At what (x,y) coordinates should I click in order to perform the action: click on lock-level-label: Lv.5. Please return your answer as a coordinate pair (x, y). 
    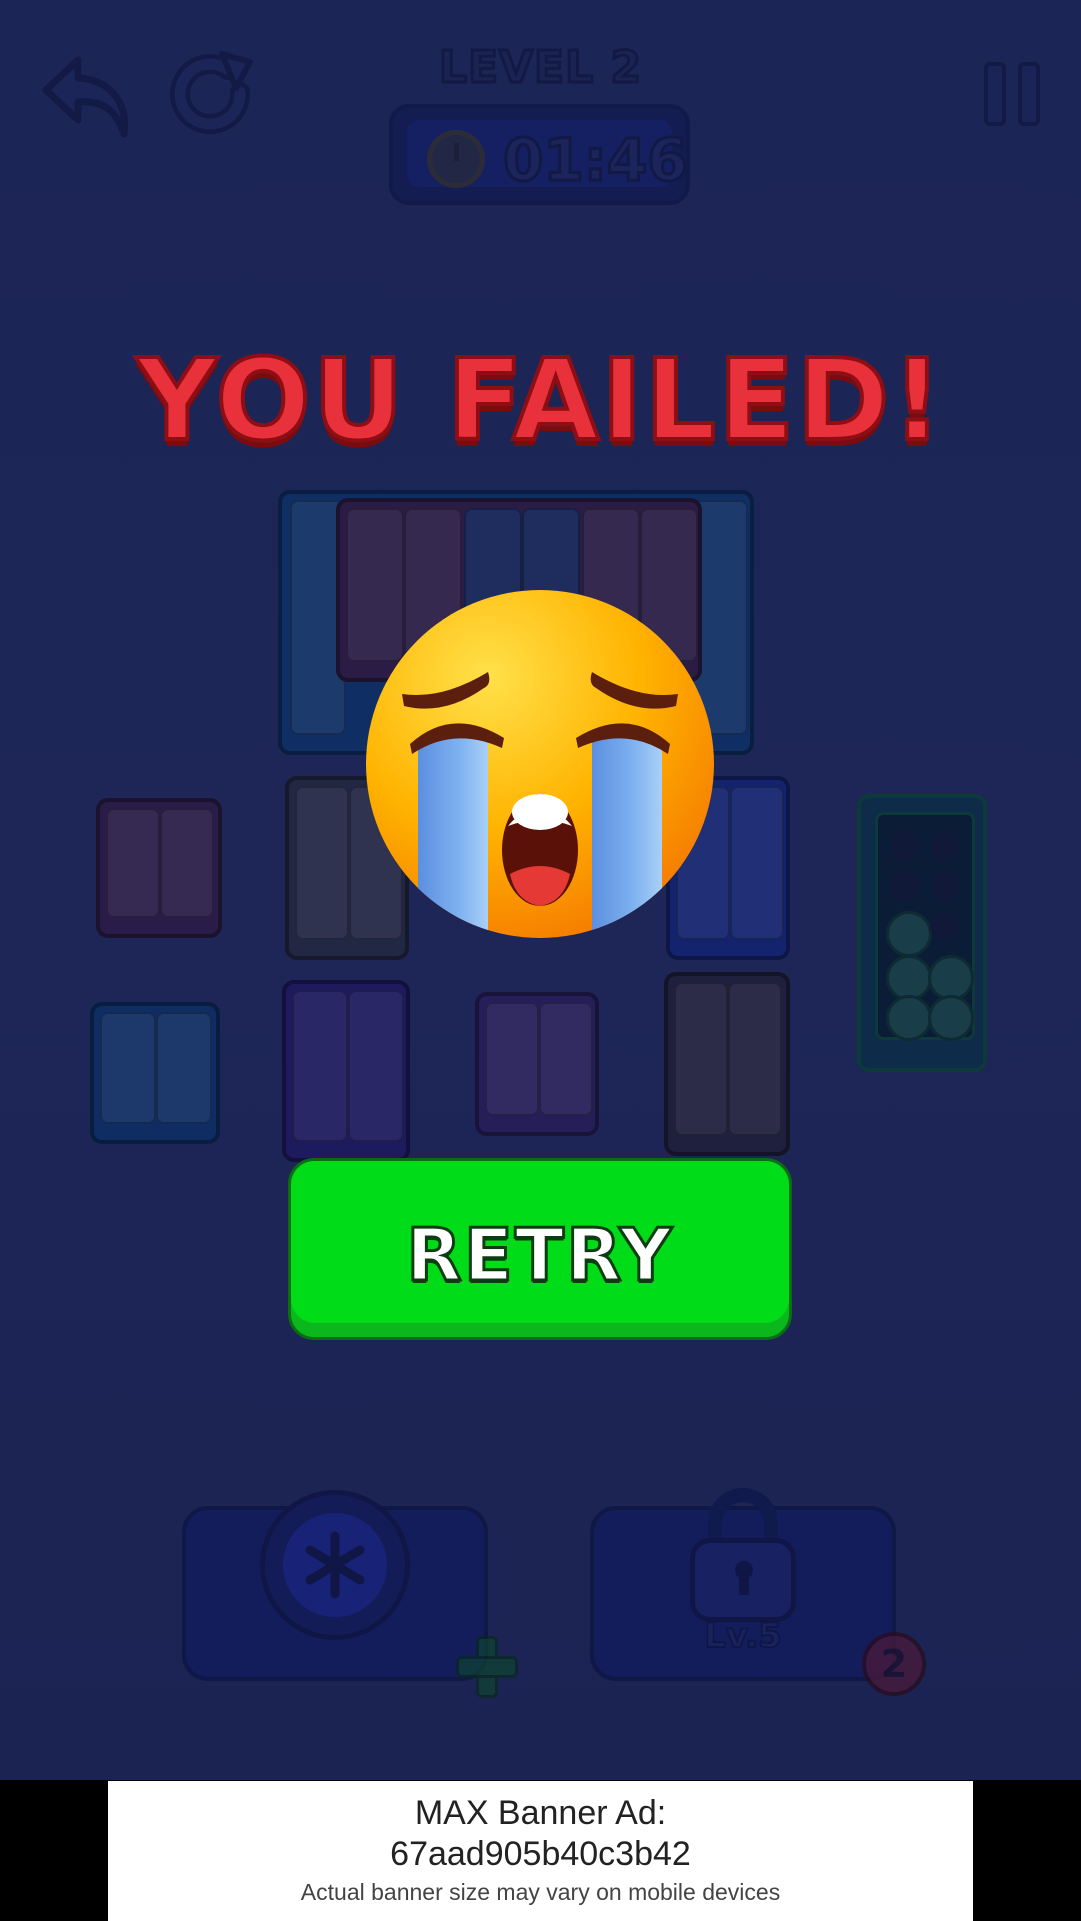
    Looking at the image, I should click on (743, 1636).